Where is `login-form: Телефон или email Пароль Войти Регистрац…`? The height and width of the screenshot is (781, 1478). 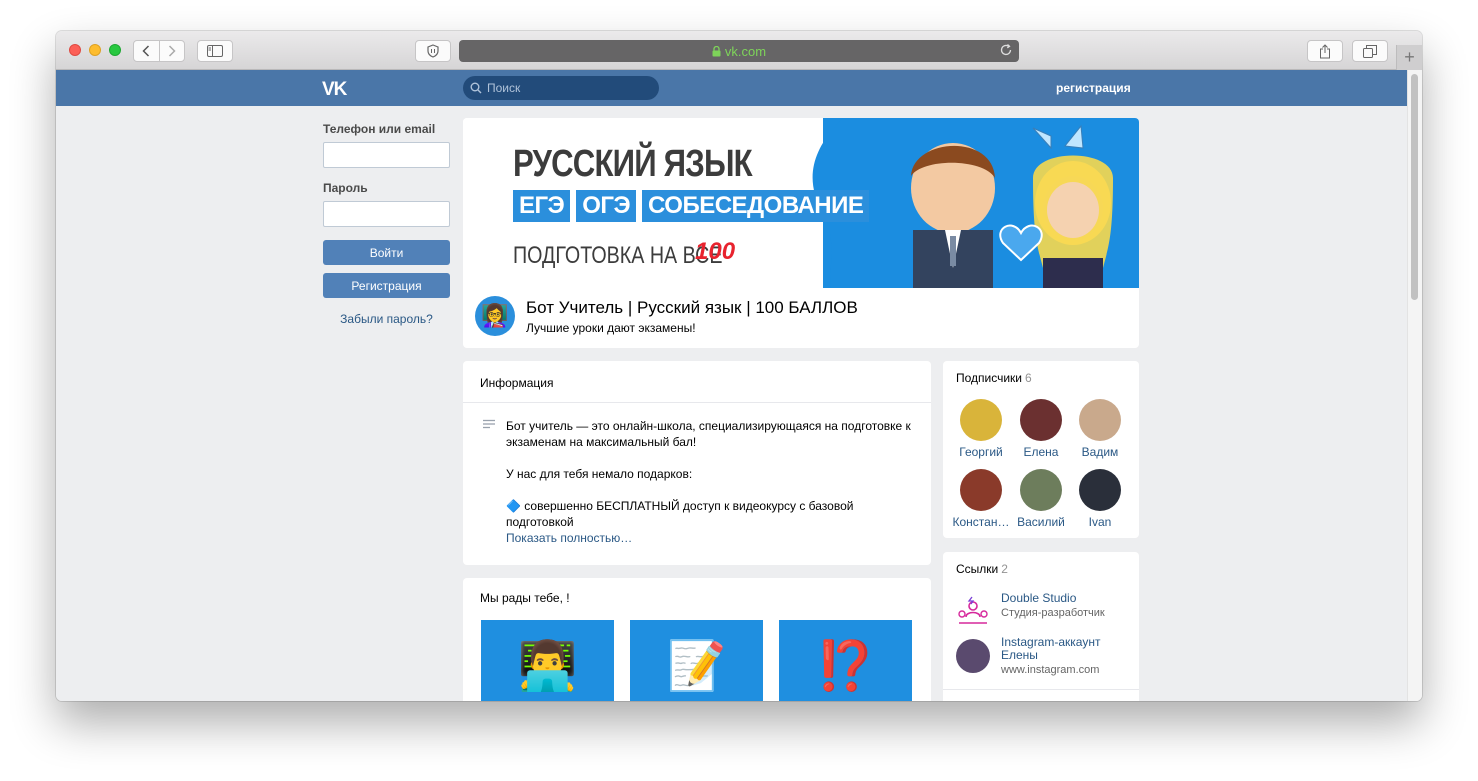
login-form: Телефон или email Пароль Войти Регистрац… is located at coordinates (386, 224).